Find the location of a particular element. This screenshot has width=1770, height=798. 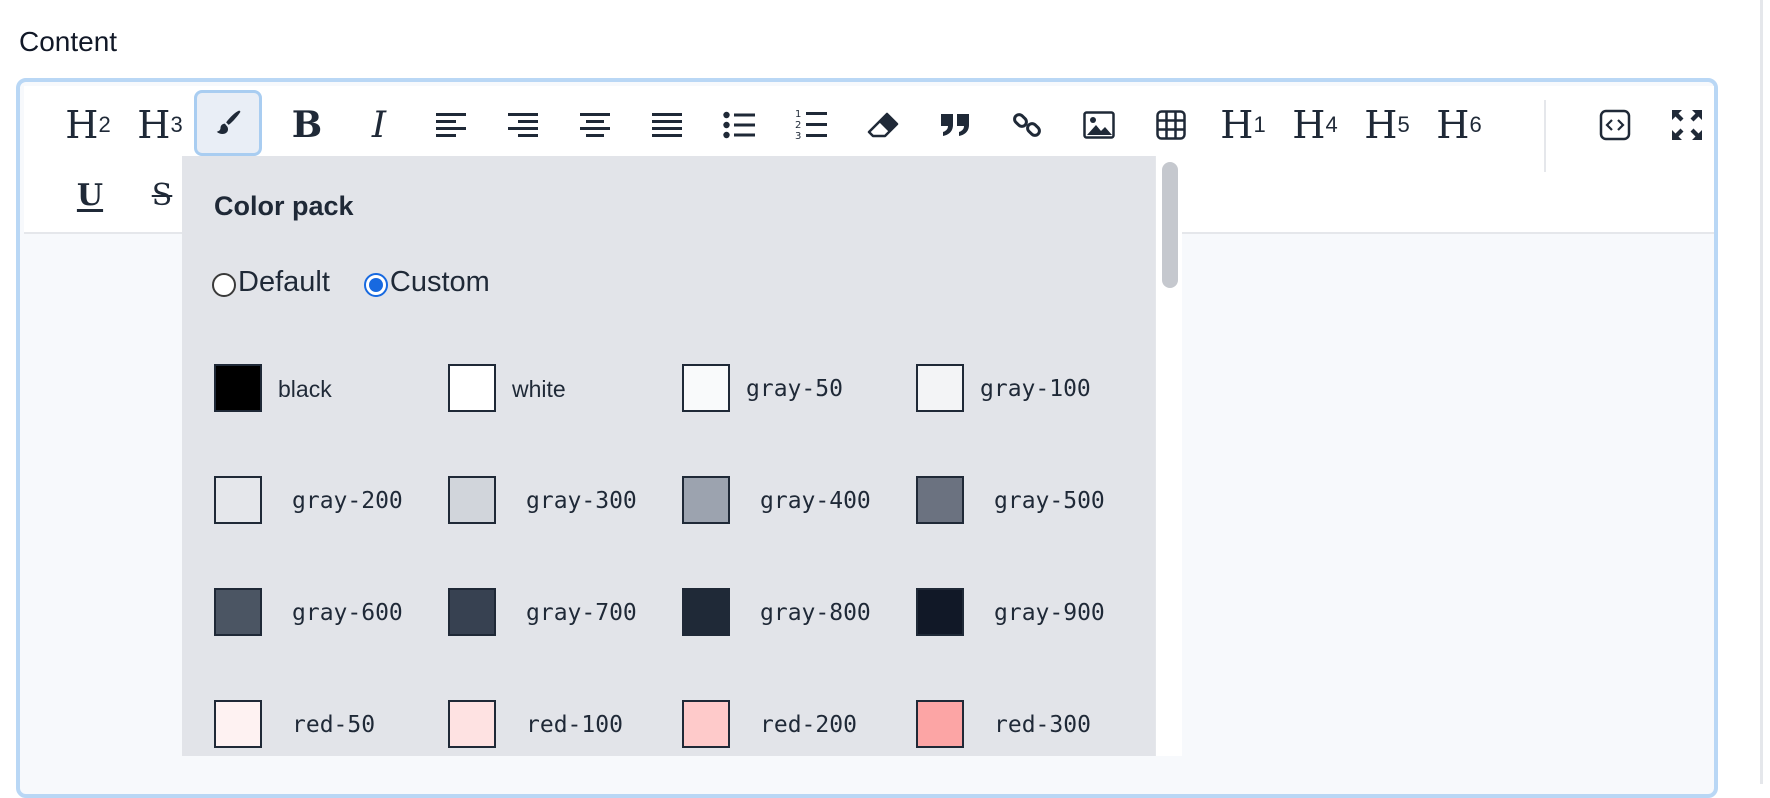

swatch-item-black: black is located at coordinates (331, 420).